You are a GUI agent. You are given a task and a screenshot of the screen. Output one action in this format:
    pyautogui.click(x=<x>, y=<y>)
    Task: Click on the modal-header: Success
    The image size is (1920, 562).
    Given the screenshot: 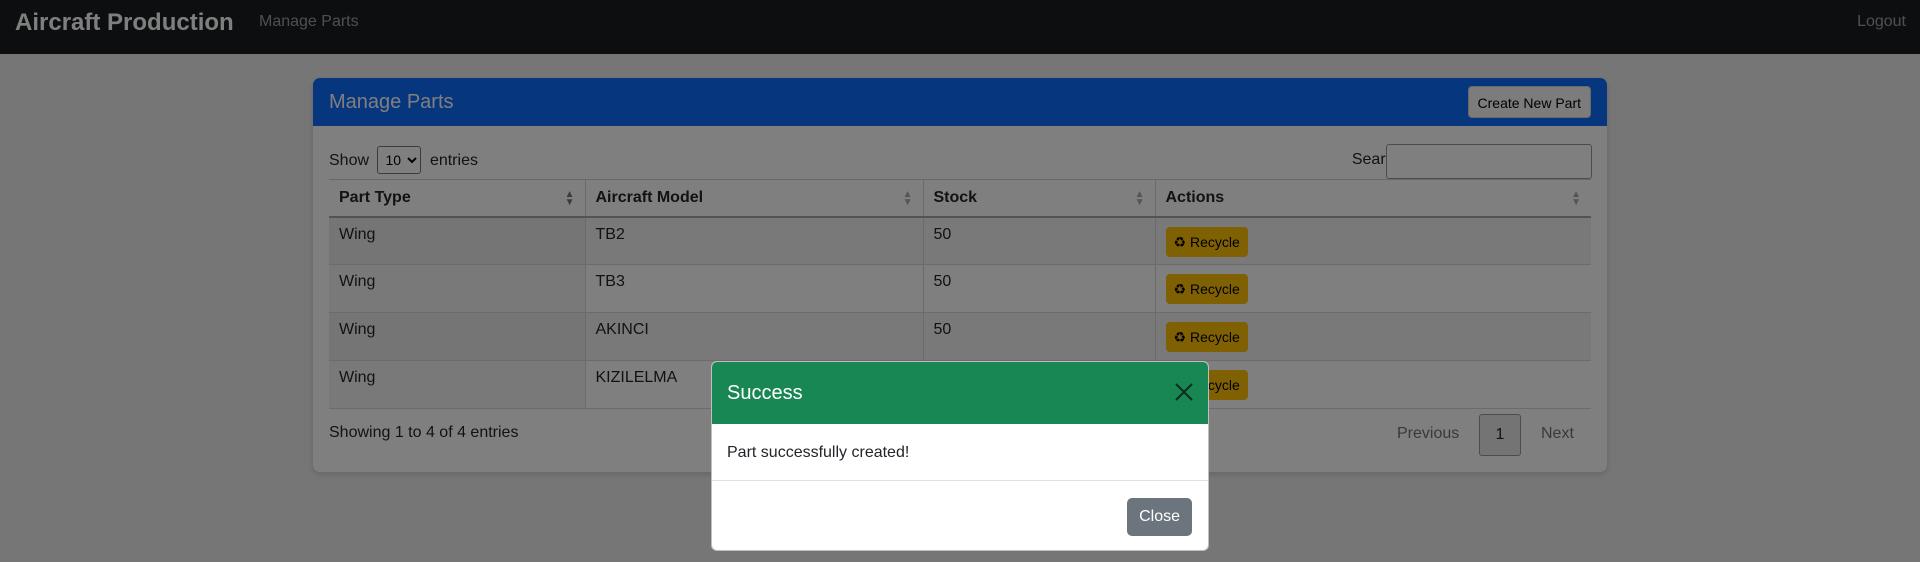 What is the action you would take?
    pyautogui.click(x=960, y=393)
    